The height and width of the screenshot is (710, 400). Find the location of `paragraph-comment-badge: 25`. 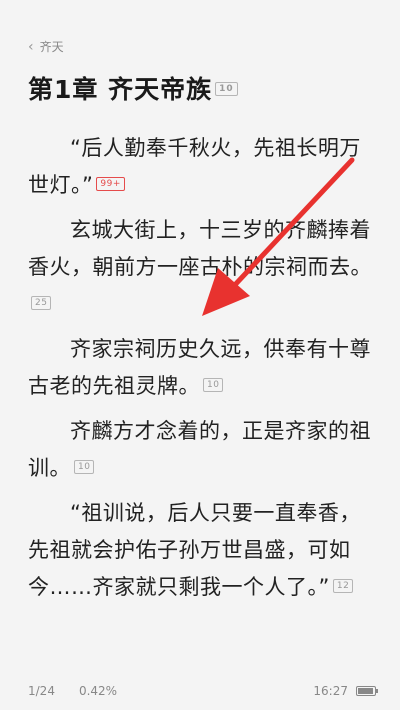

paragraph-comment-badge: 25 is located at coordinates (41, 303).